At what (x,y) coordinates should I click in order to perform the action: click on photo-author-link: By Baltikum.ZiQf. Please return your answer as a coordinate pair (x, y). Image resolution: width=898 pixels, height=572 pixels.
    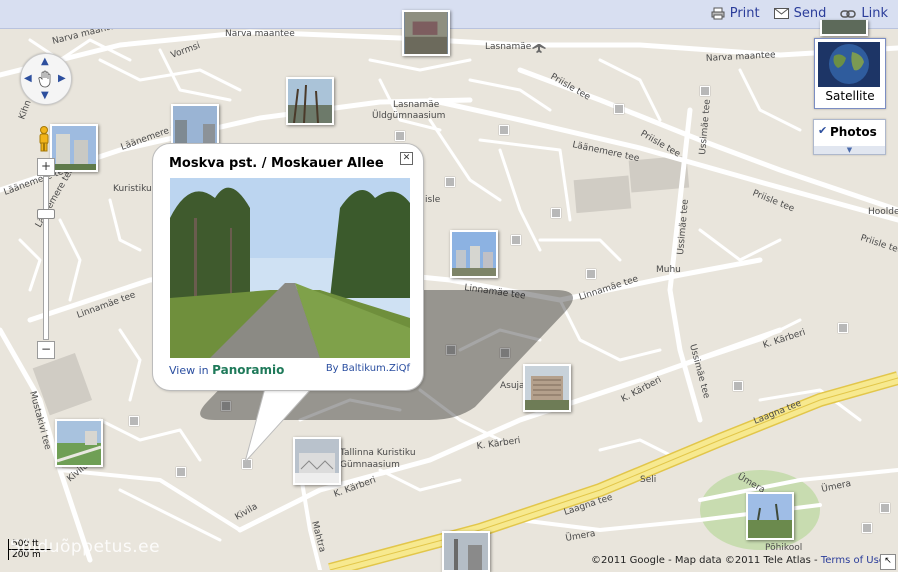
    Looking at the image, I should click on (368, 368).